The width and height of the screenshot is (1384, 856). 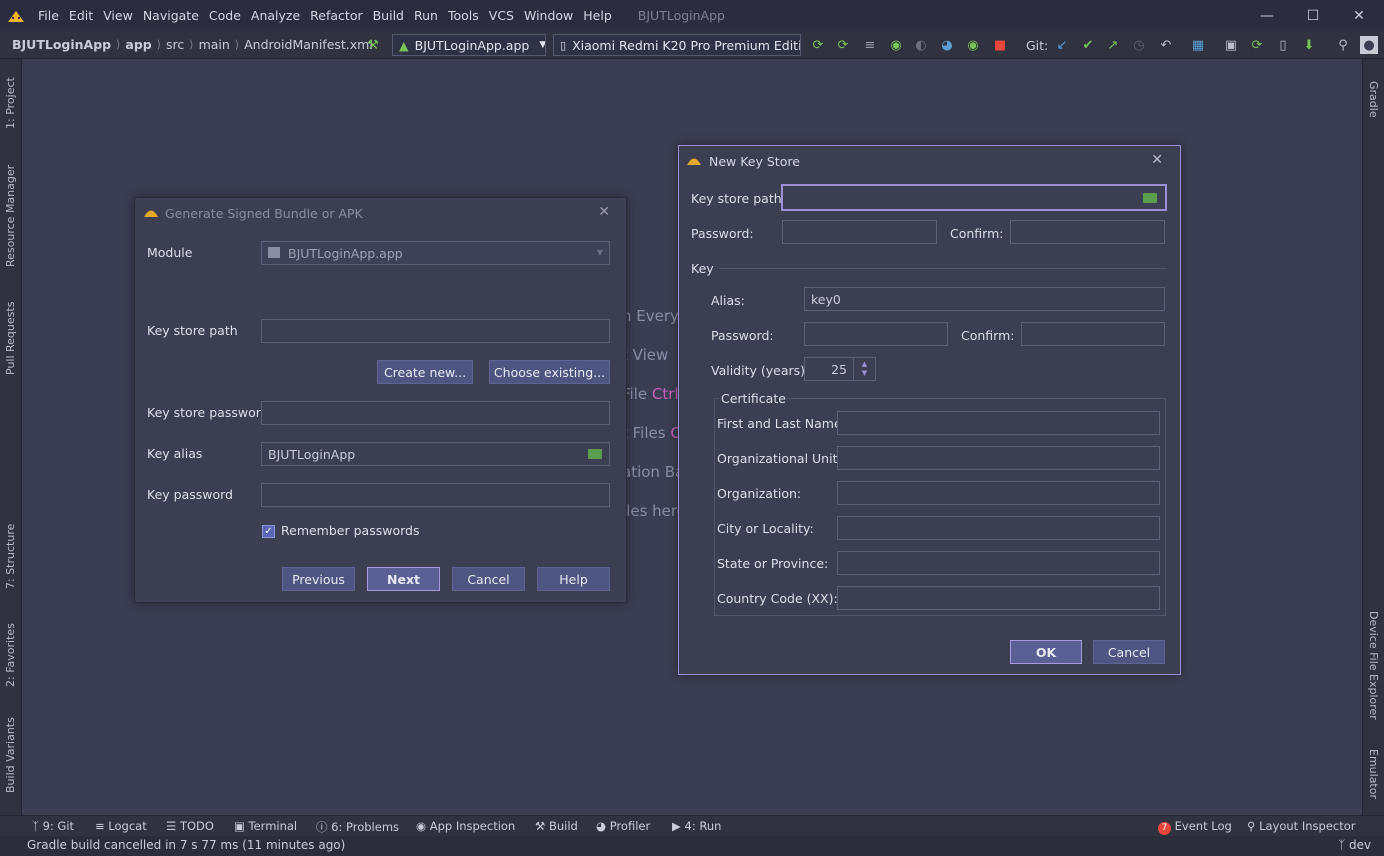 What do you see at coordinates (623, 826) in the screenshot?
I see `tool-tab-profiler: ◕ Profiler` at bounding box center [623, 826].